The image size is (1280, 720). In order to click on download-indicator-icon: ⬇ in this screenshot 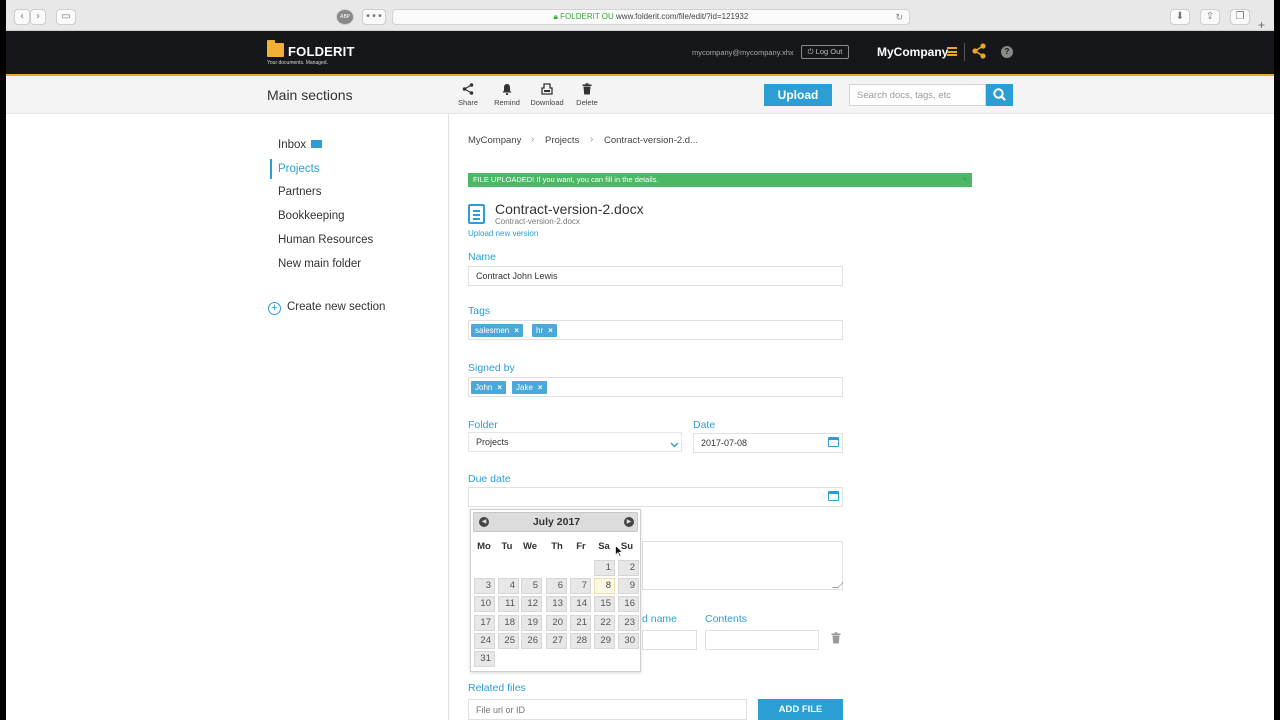, I will do `click(1180, 17)`.